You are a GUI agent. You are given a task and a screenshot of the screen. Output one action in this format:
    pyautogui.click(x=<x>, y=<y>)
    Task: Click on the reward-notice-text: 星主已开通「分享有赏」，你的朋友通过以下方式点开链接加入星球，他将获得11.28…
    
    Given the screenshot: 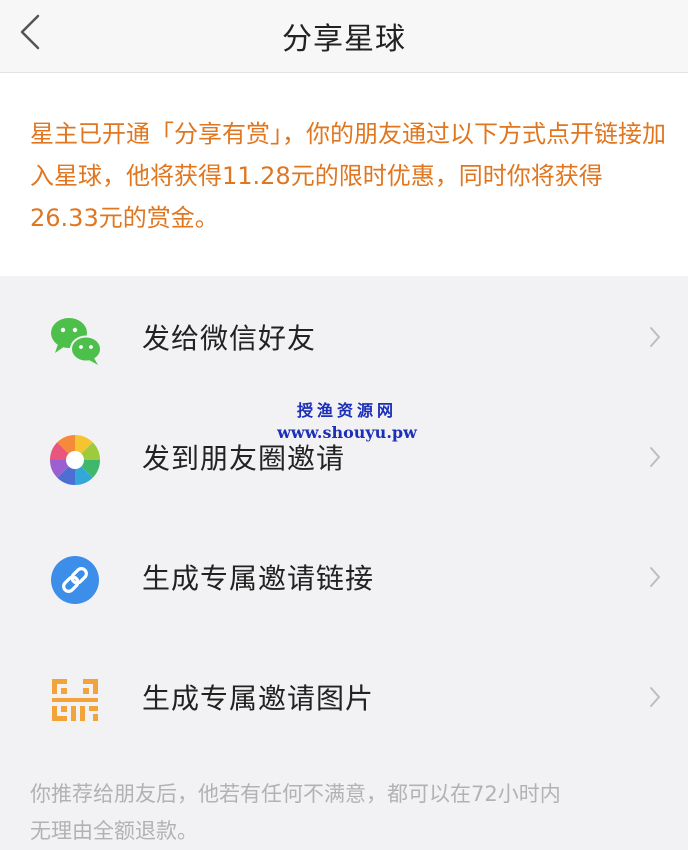 What is the action you would take?
    pyautogui.click(x=348, y=176)
    